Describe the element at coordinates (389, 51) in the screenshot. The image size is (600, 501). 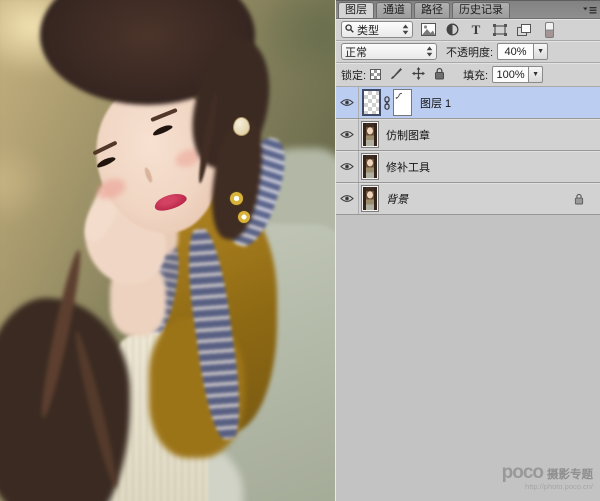
I see `blend-mode-dropdown: 正常` at that location.